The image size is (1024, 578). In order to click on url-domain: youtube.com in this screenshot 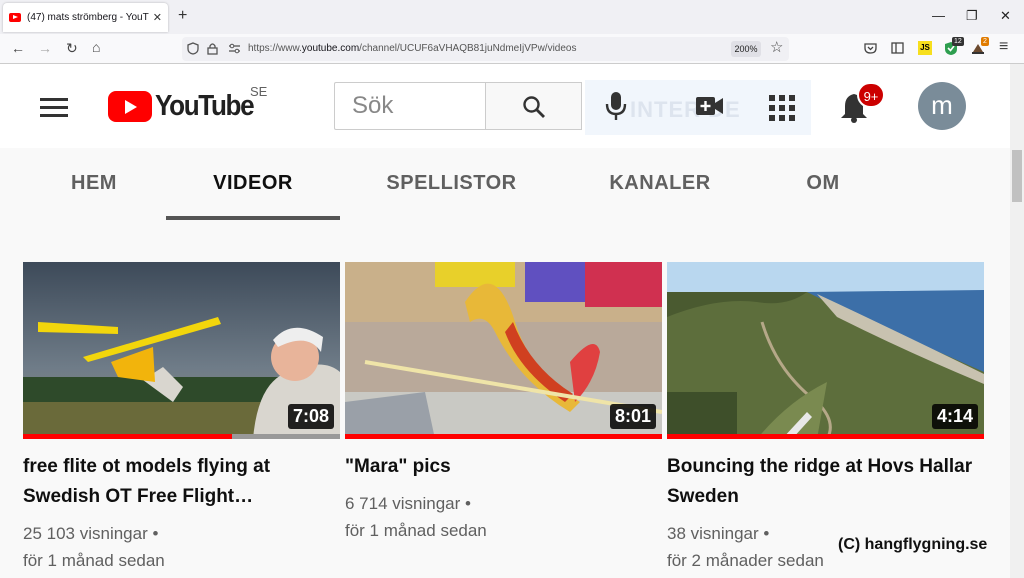, I will do `click(330, 48)`.